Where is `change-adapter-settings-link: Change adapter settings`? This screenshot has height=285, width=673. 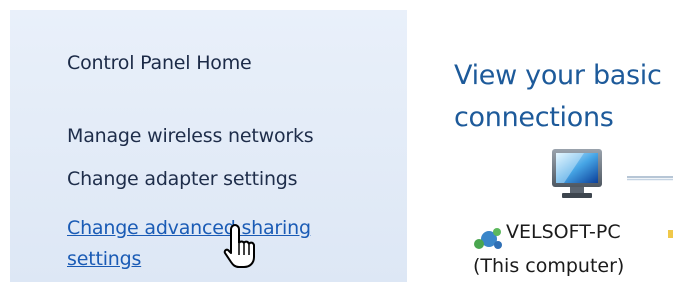 change-adapter-settings-link: Change adapter settings is located at coordinates (182, 179).